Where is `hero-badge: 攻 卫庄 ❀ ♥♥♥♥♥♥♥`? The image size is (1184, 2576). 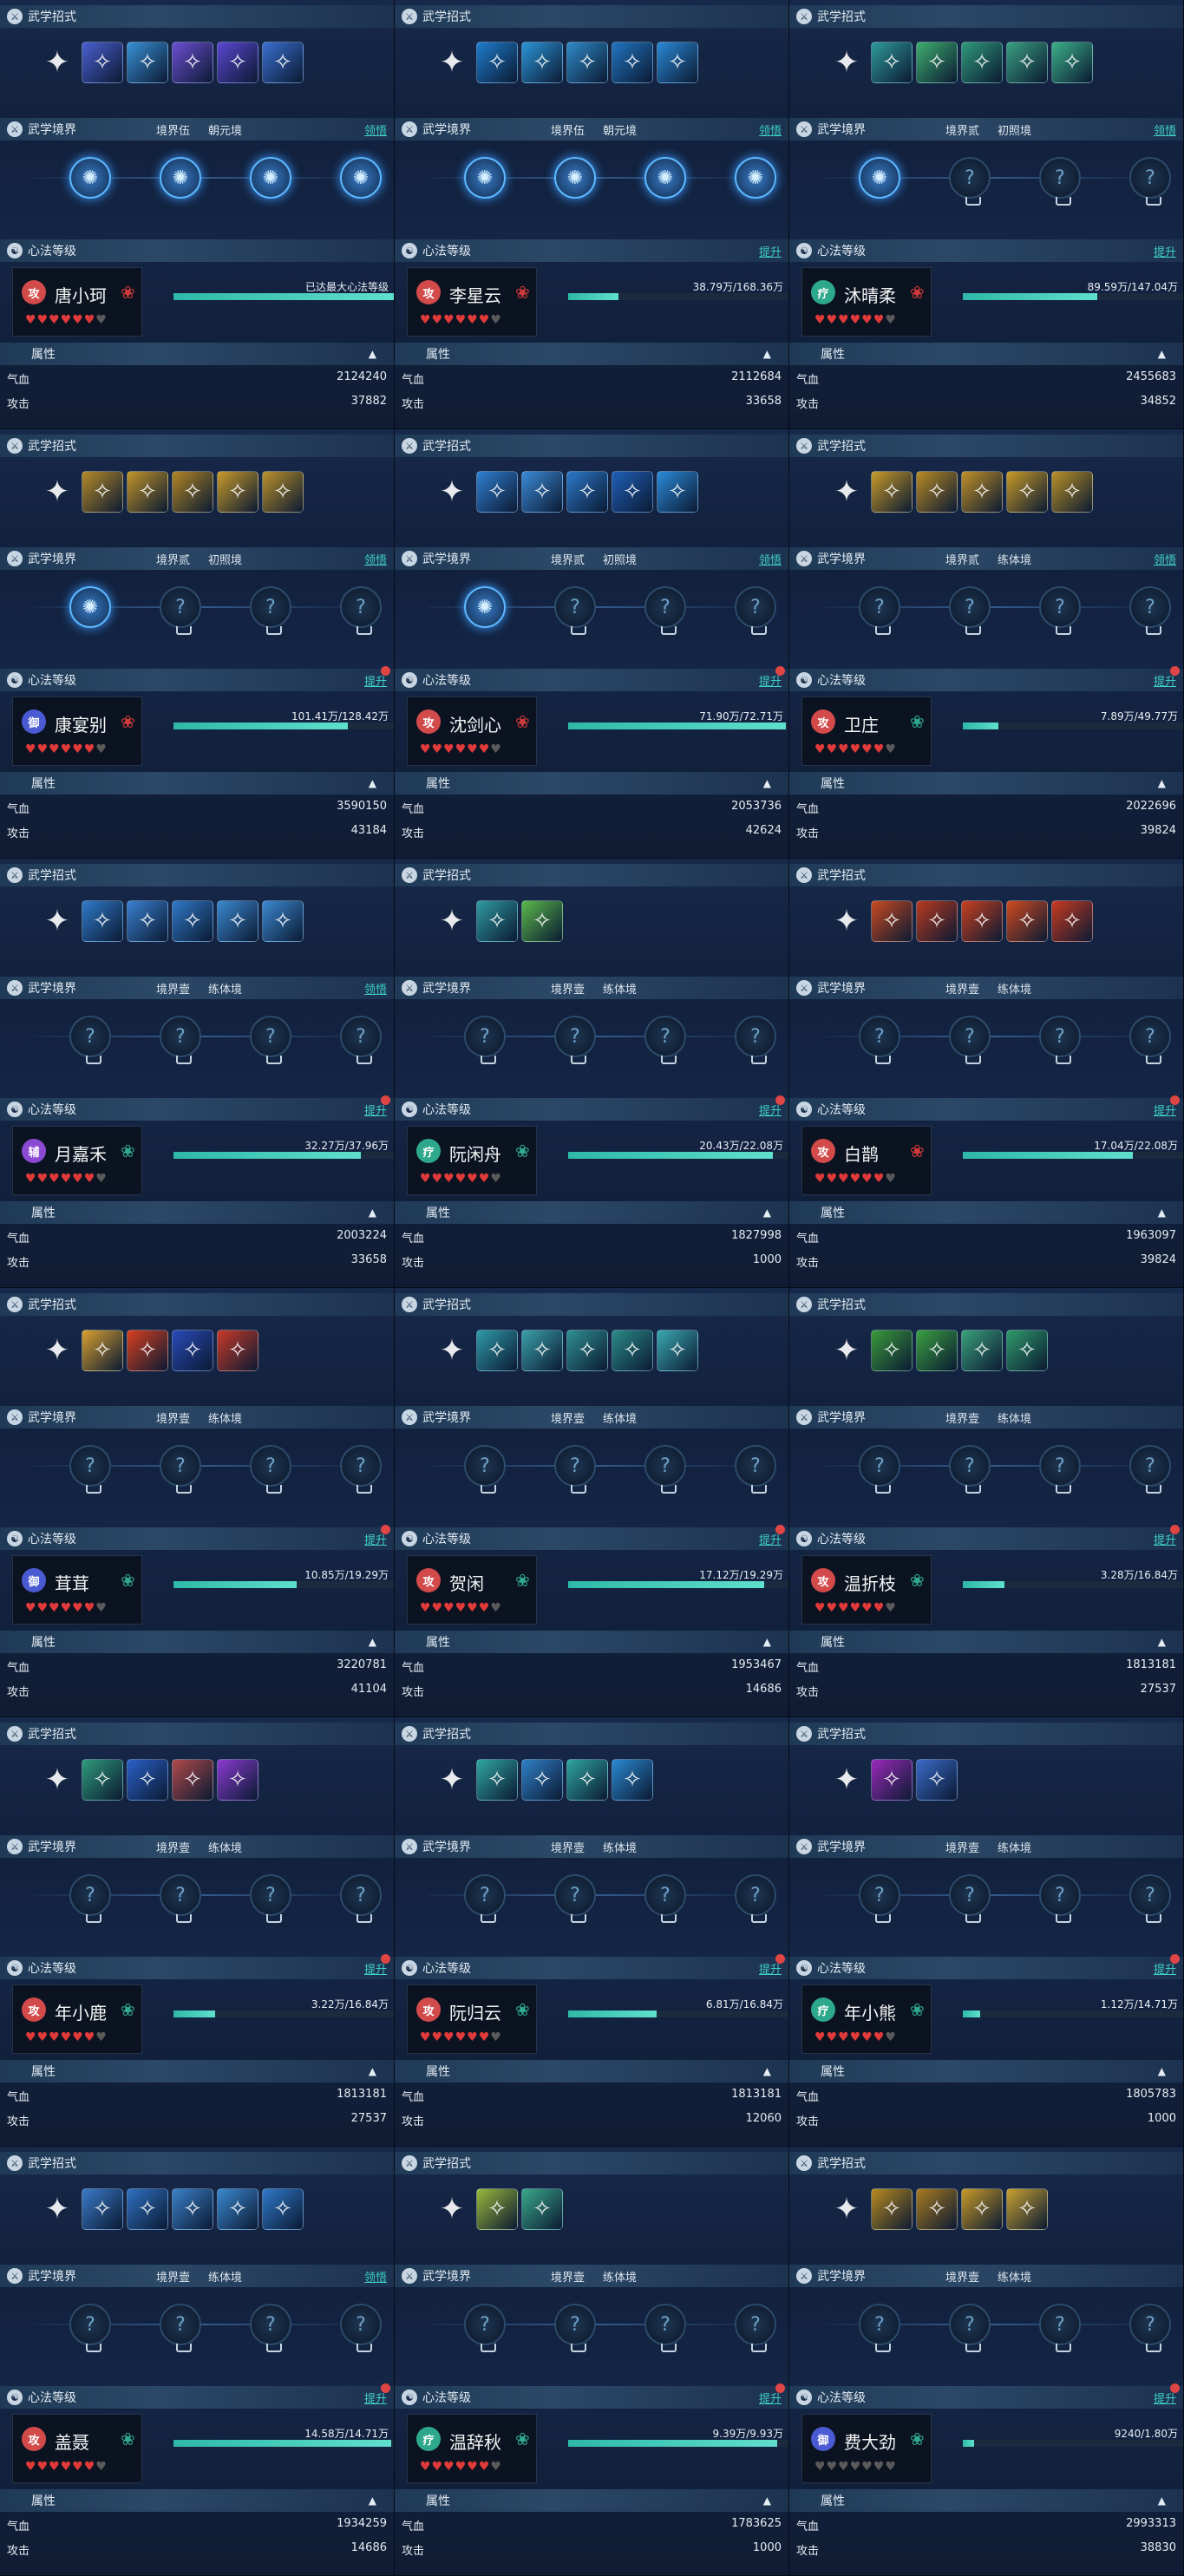 hero-badge: 攻 卫庄 ❀ ♥♥♥♥♥♥♥ is located at coordinates (867, 731).